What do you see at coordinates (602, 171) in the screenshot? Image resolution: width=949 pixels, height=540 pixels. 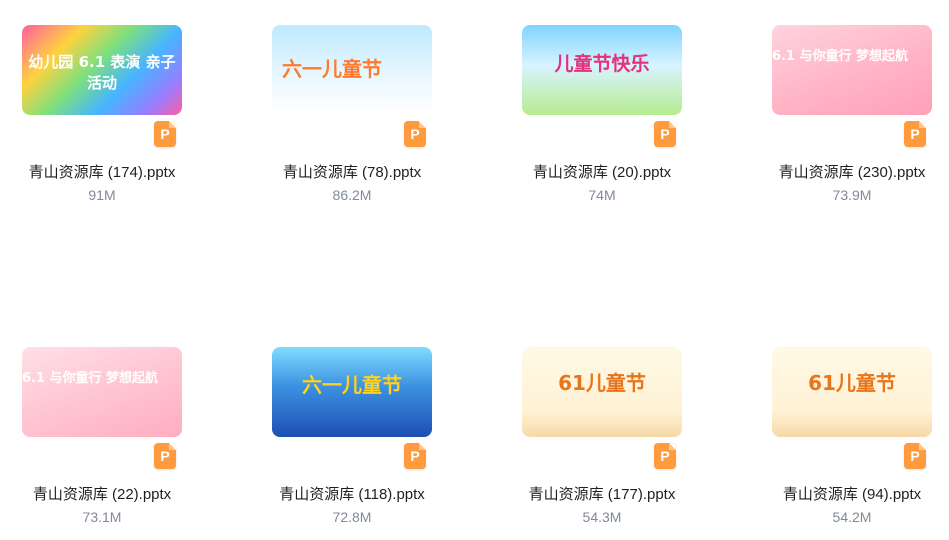 I see `file-name: 青山资源库 (20).pptx` at bounding box center [602, 171].